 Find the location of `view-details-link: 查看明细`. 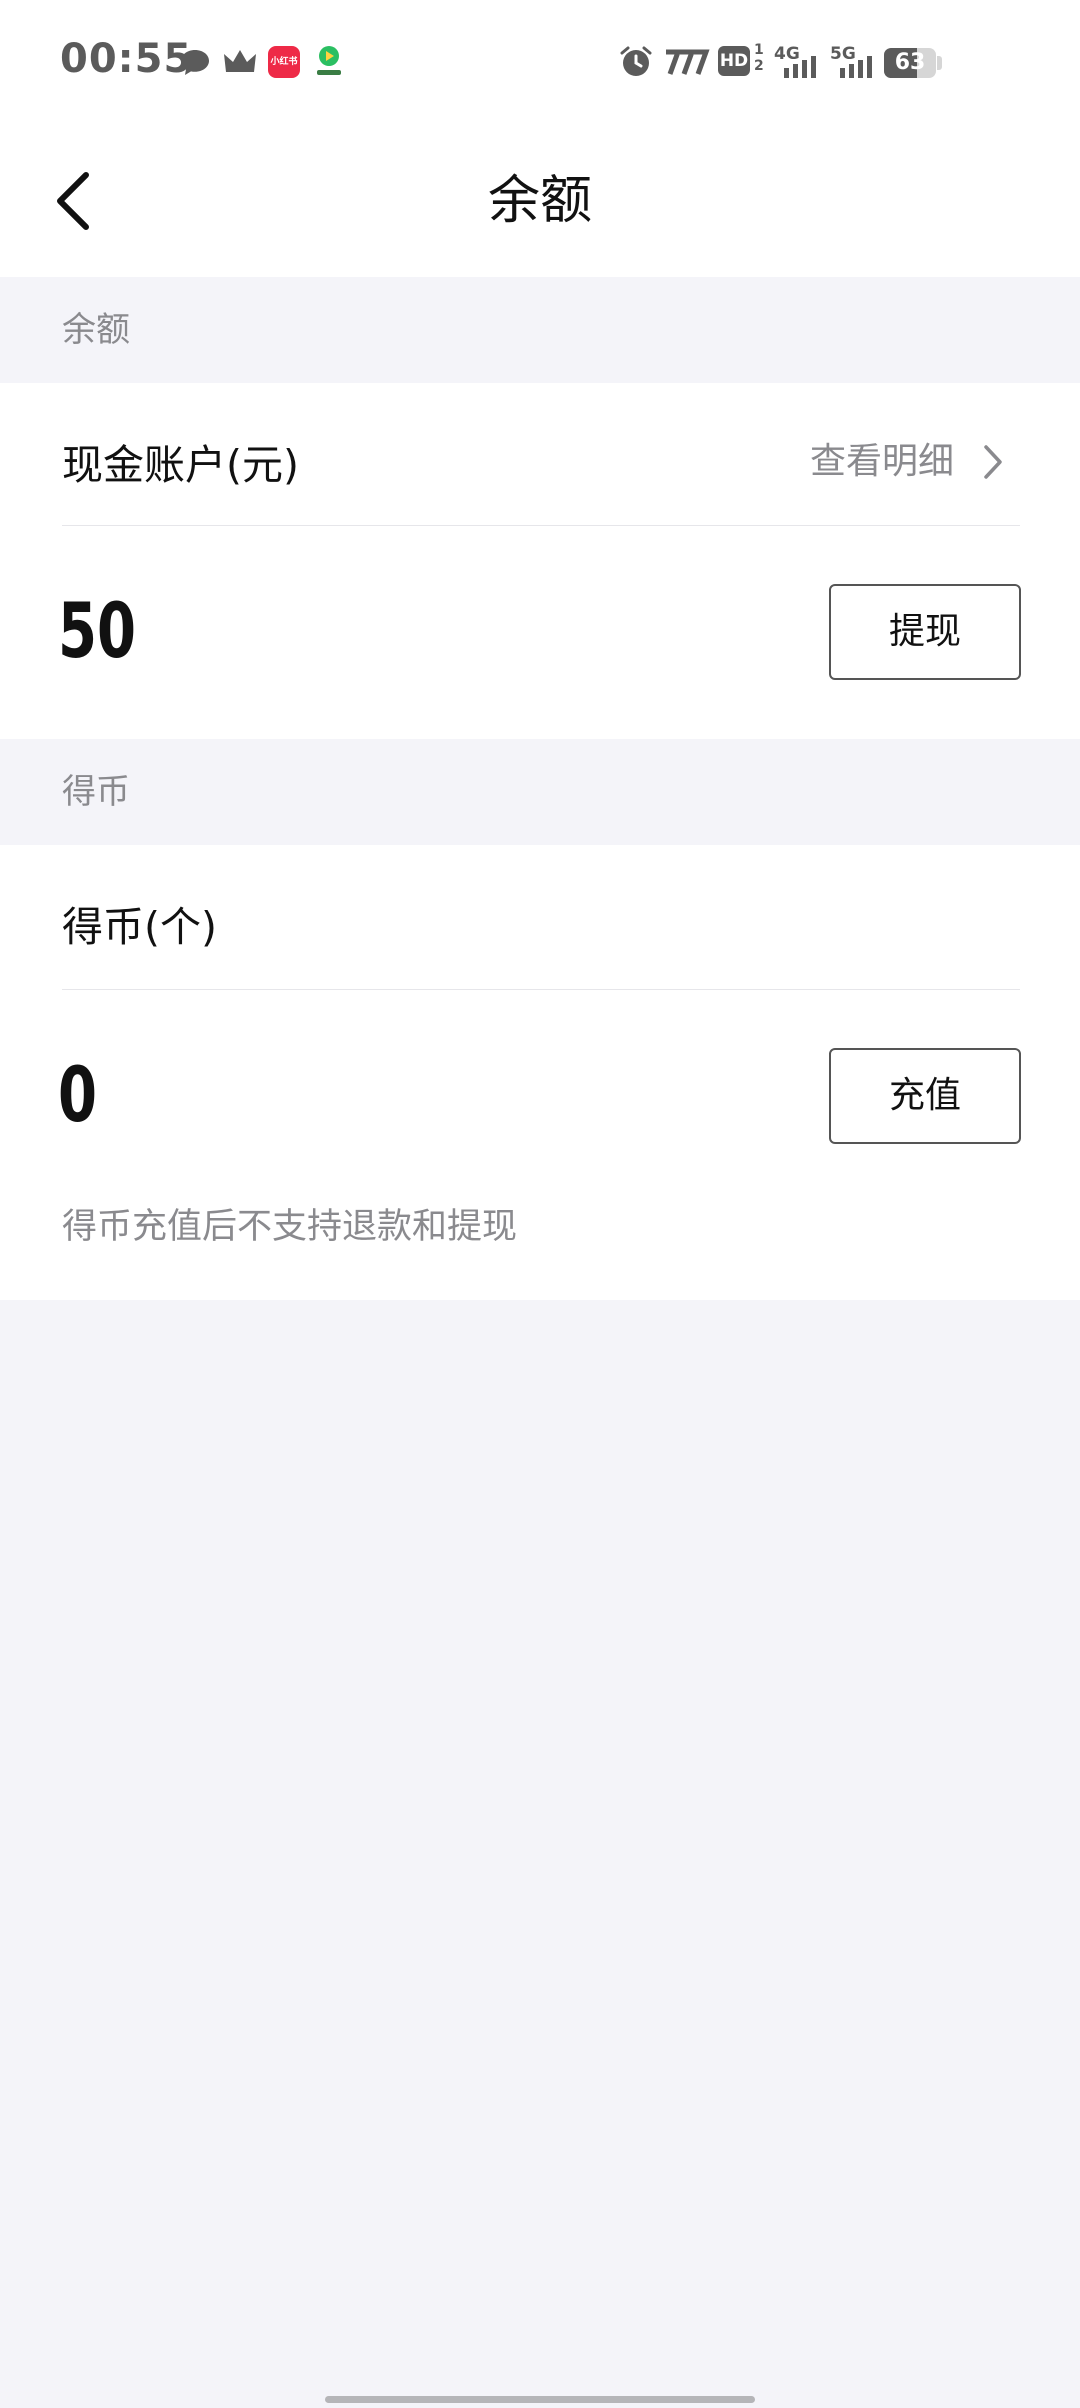

view-details-link: 查看明细 is located at coordinates (907, 462).